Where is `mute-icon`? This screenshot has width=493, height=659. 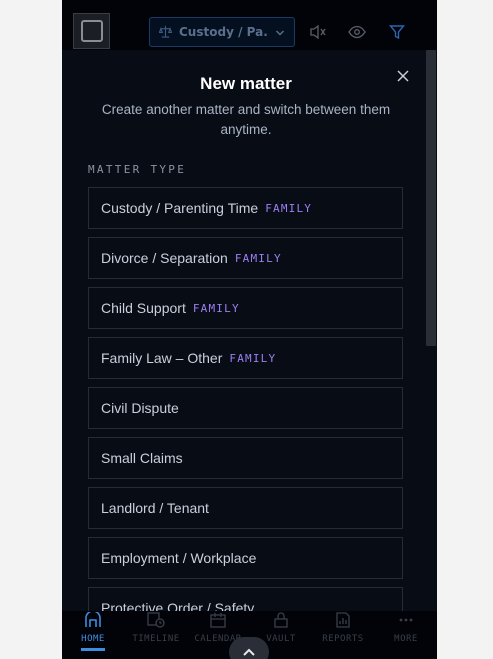 mute-icon is located at coordinates (318, 32).